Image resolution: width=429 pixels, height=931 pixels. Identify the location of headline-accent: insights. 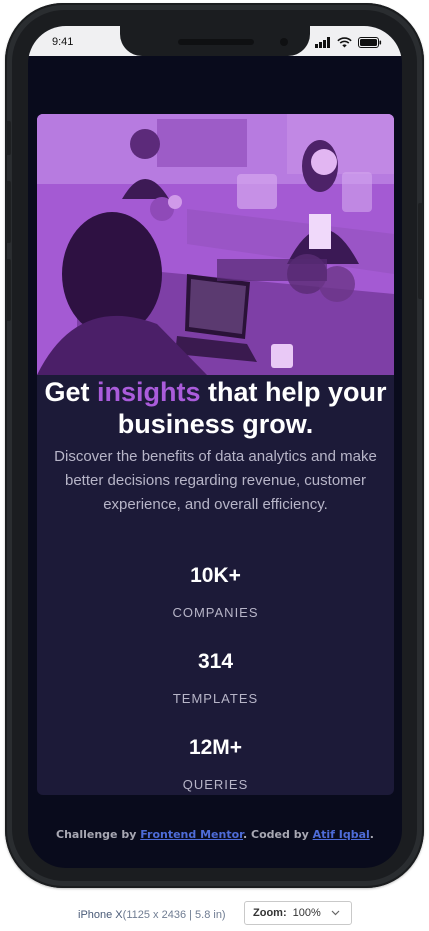
(148, 392).